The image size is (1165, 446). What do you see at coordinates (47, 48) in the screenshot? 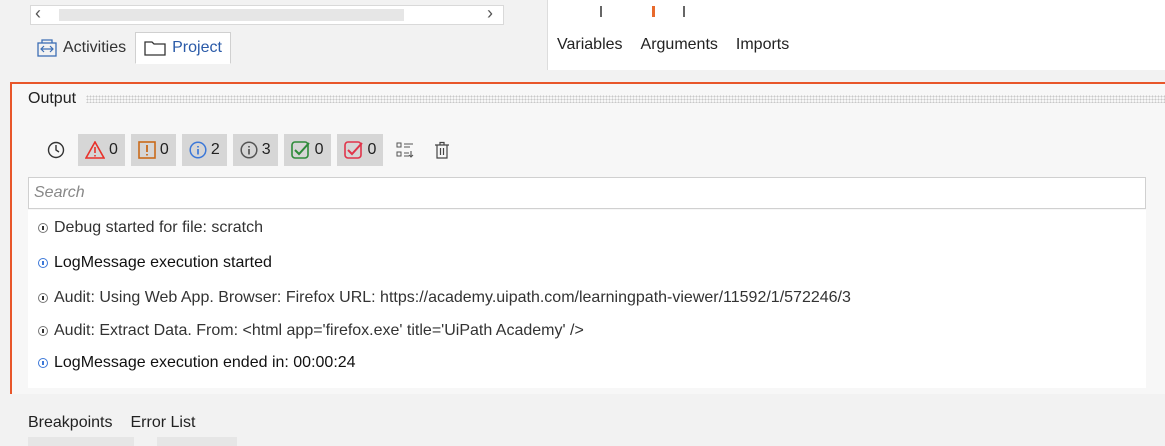
I see `activities-icon` at bounding box center [47, 48].